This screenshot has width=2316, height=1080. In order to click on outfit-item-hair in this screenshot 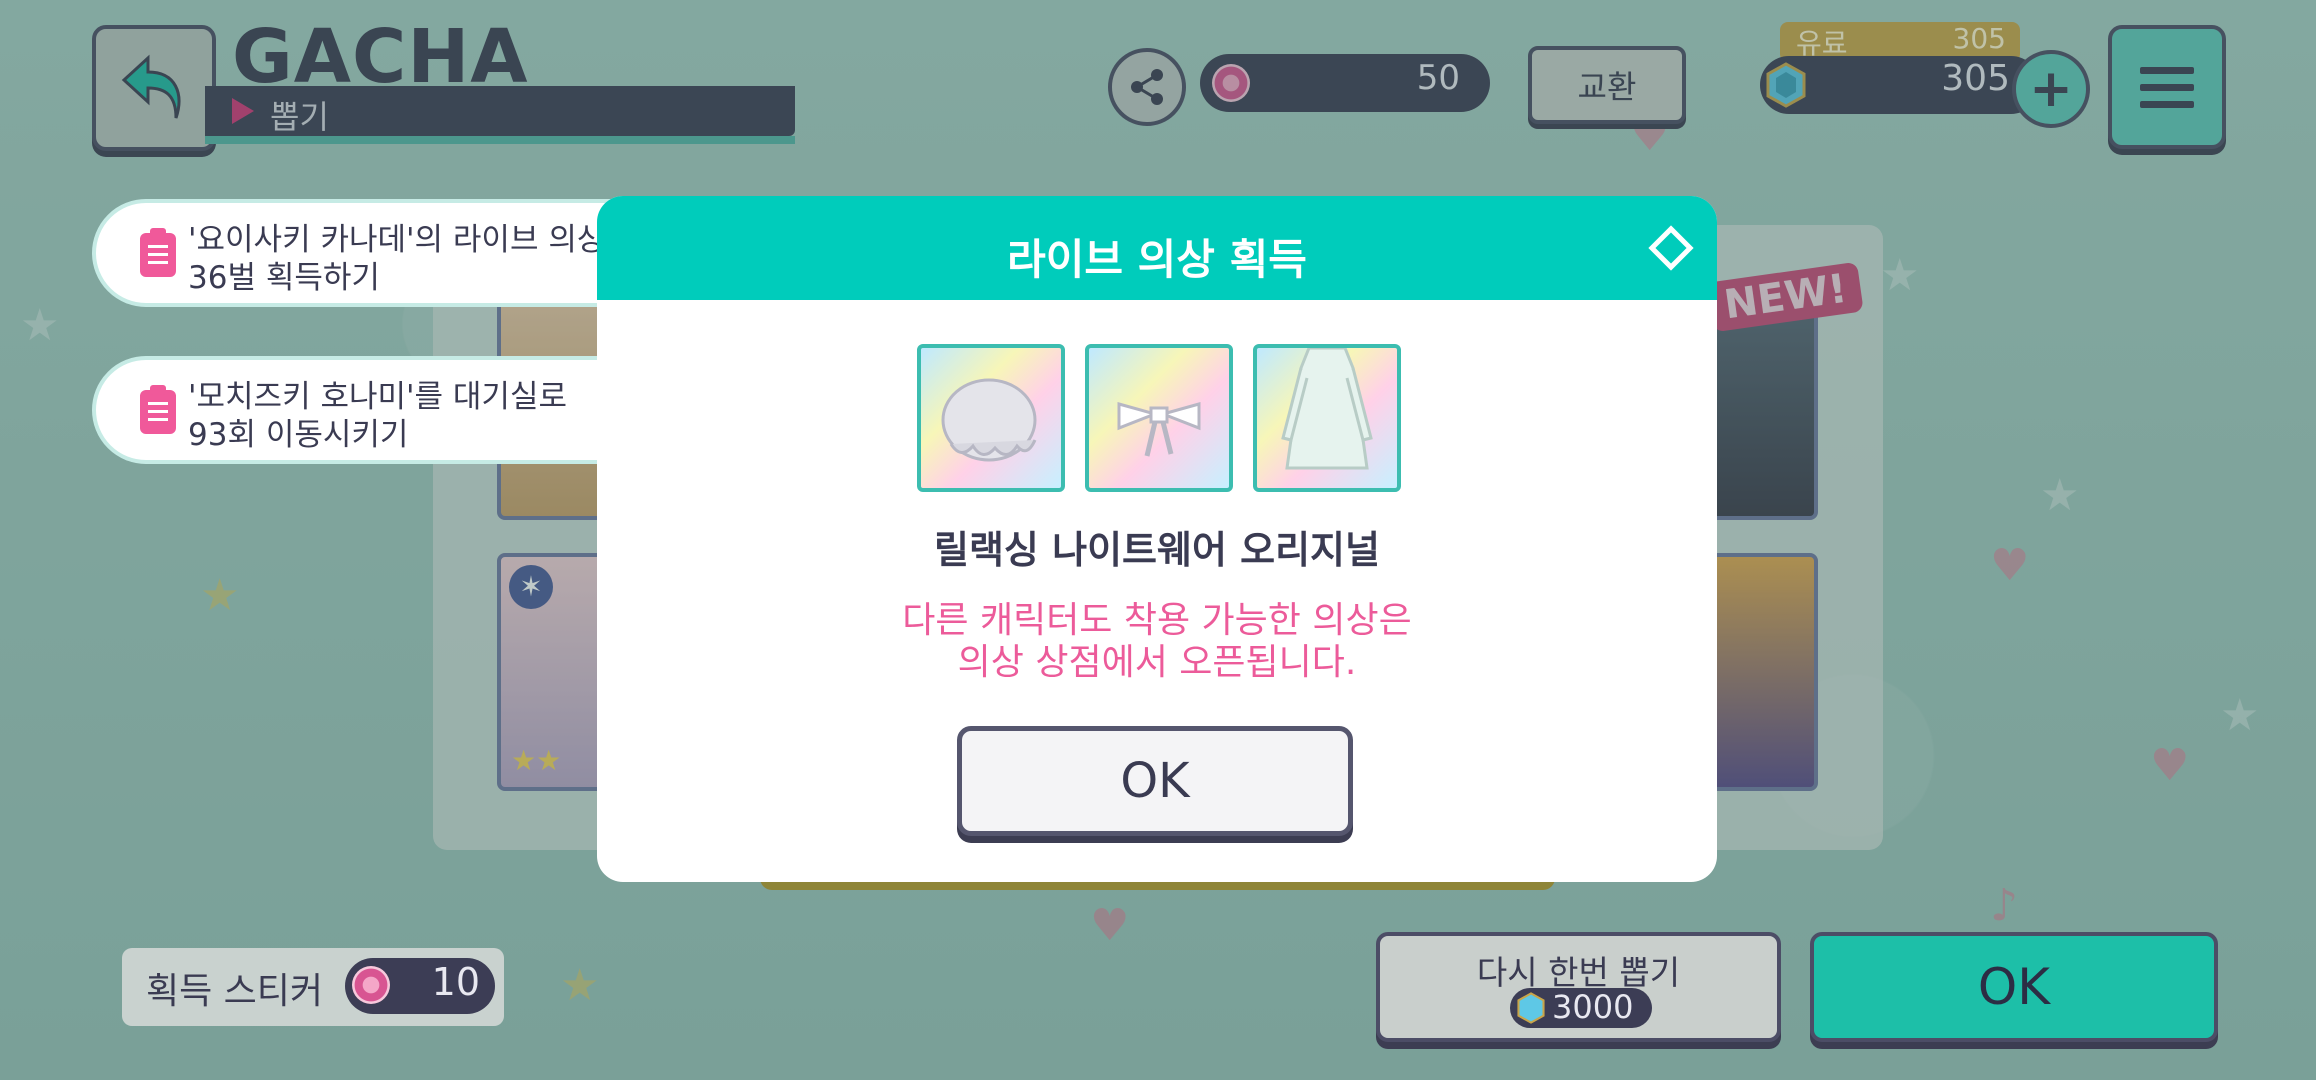, I will do `click(991, 418)`.